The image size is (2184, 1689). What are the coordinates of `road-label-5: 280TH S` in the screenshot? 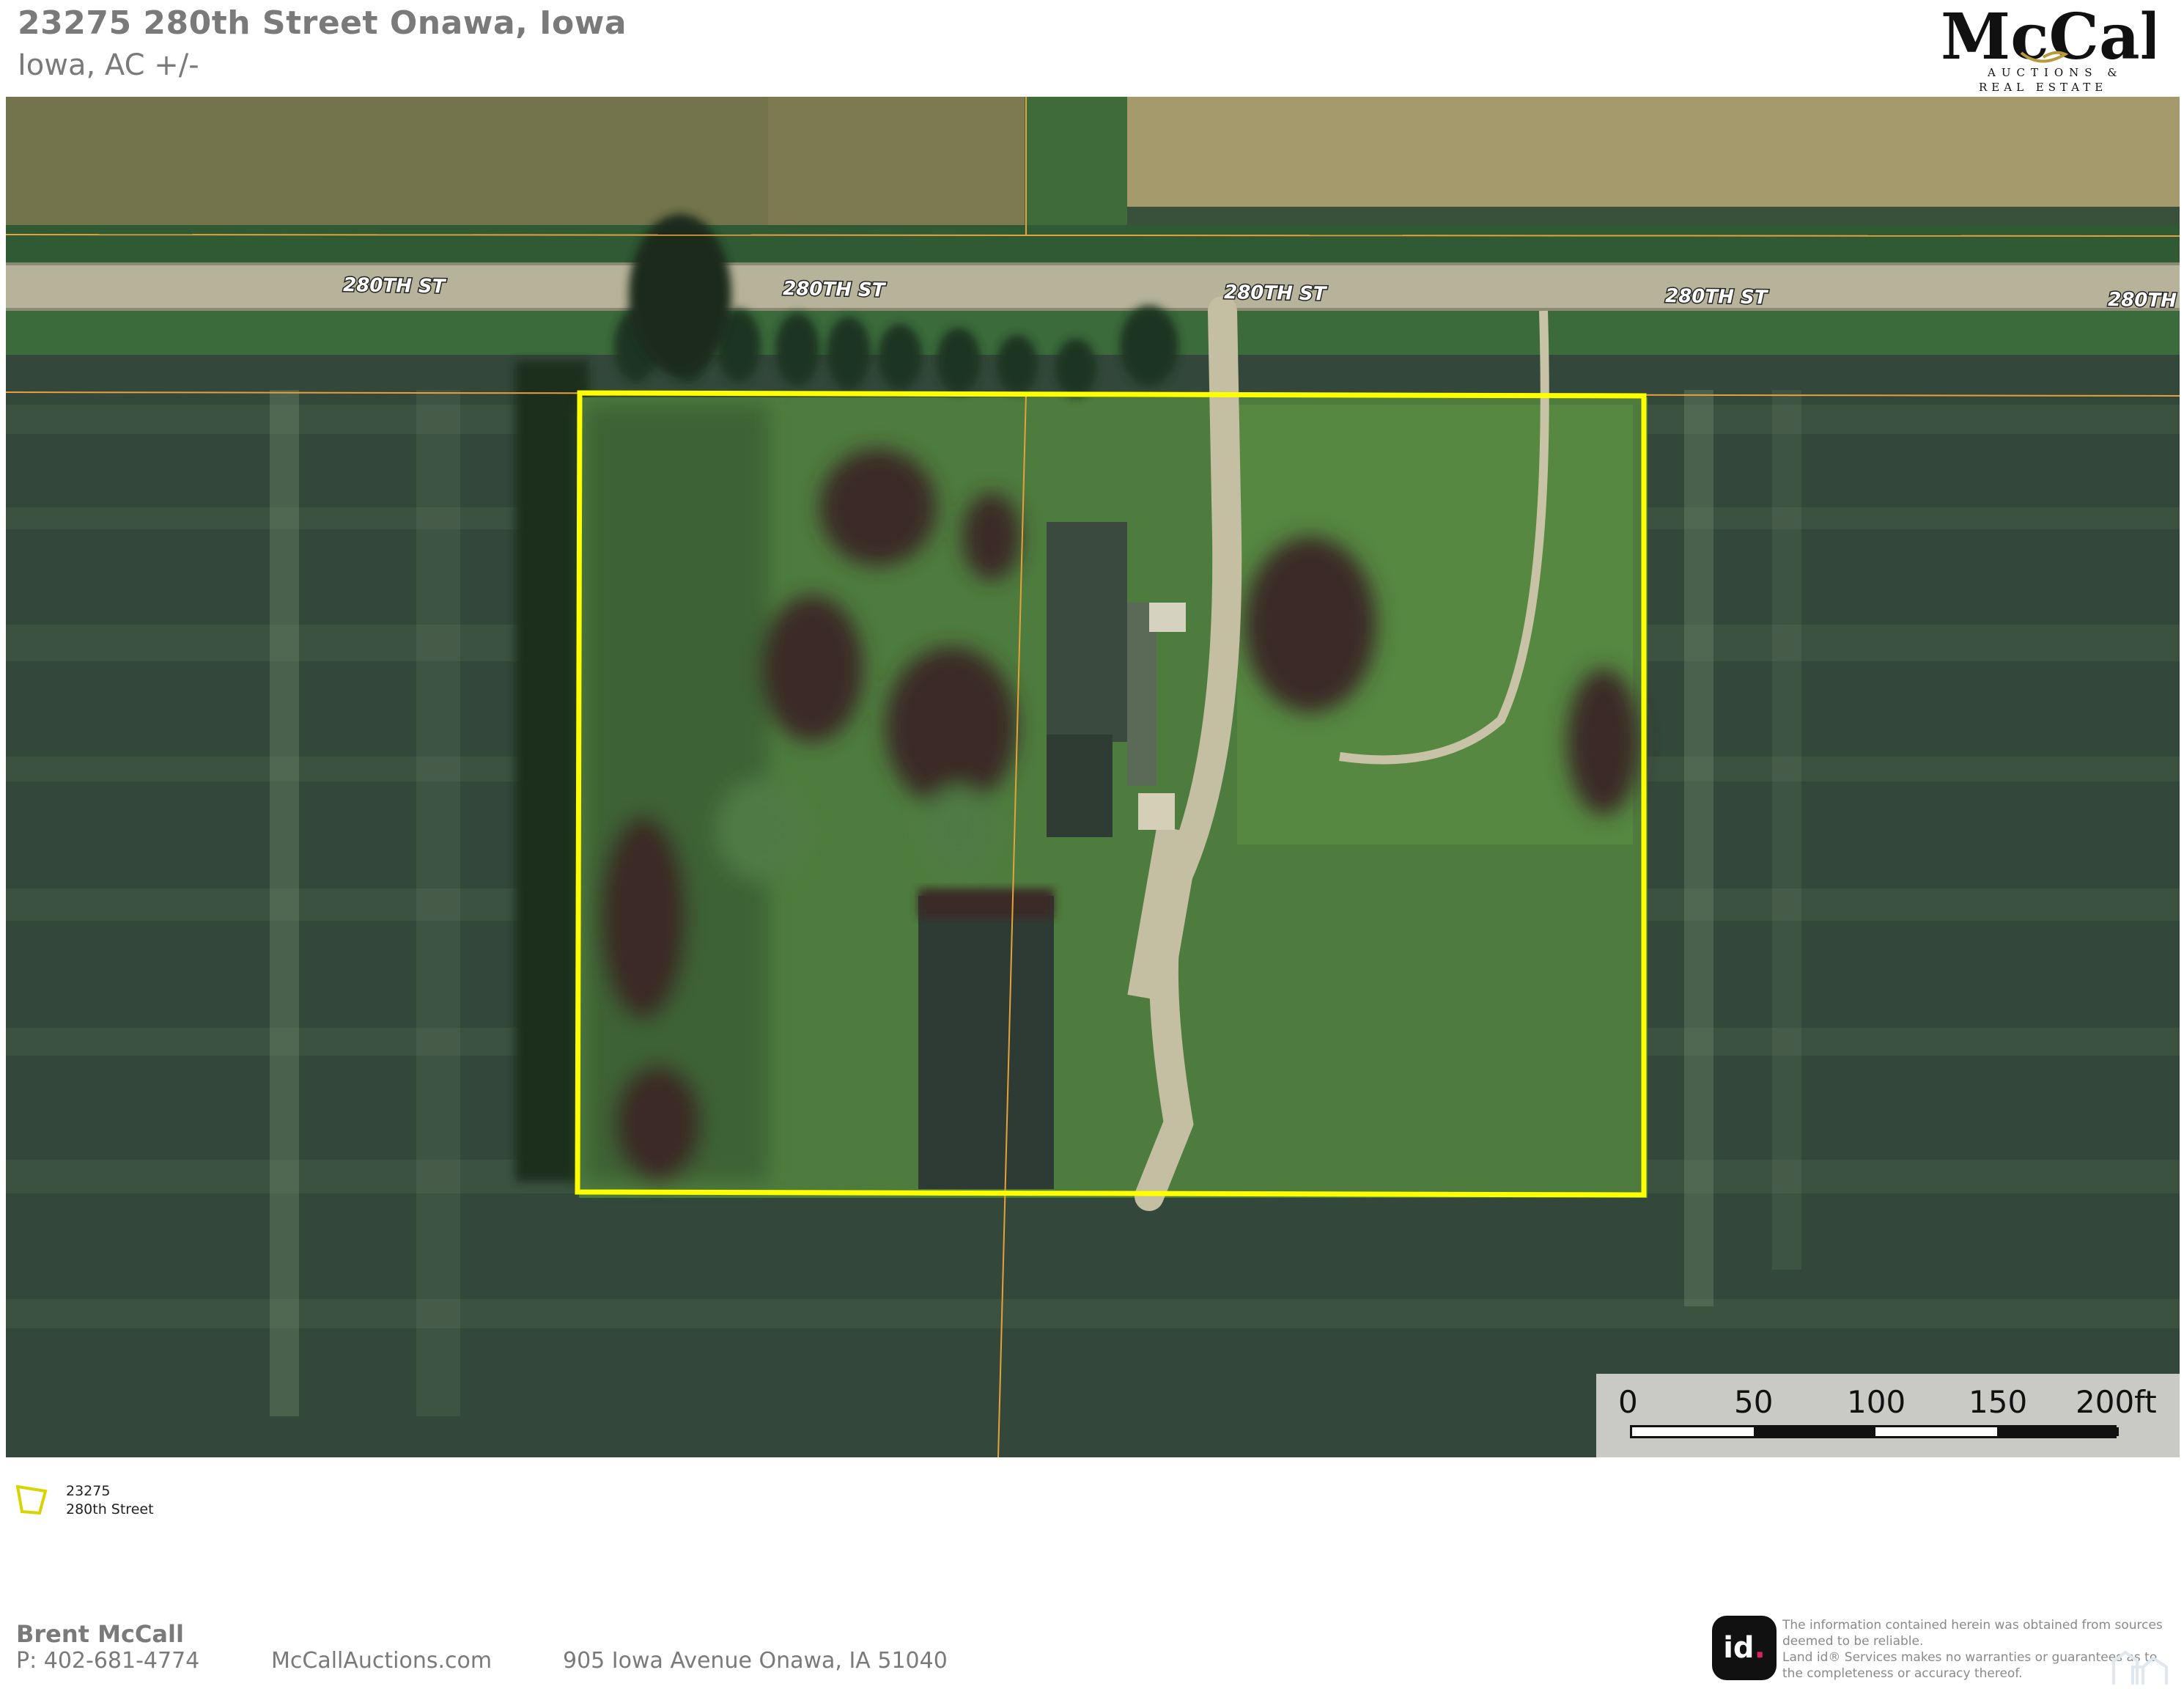 It's located at (2144, 300).